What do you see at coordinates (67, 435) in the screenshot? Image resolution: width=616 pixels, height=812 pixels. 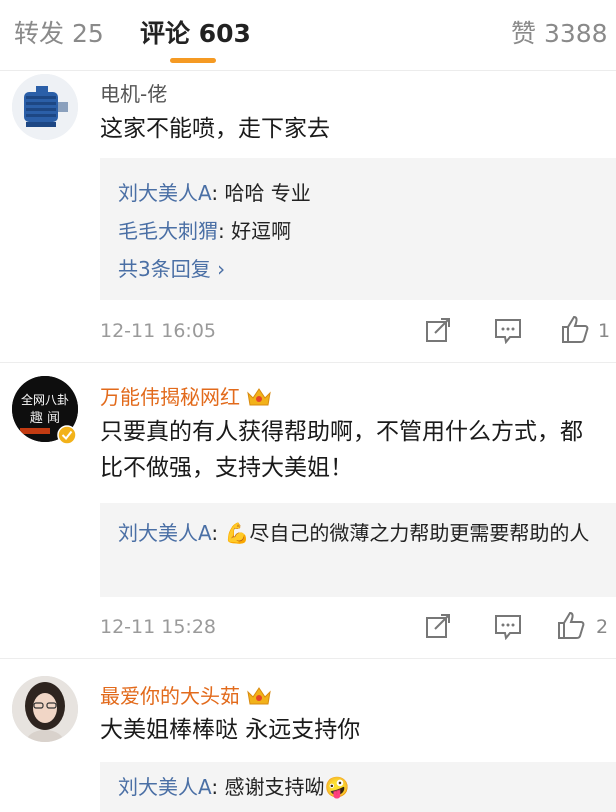 I see `verified-badge-icon` at bounding box center [67, 435].